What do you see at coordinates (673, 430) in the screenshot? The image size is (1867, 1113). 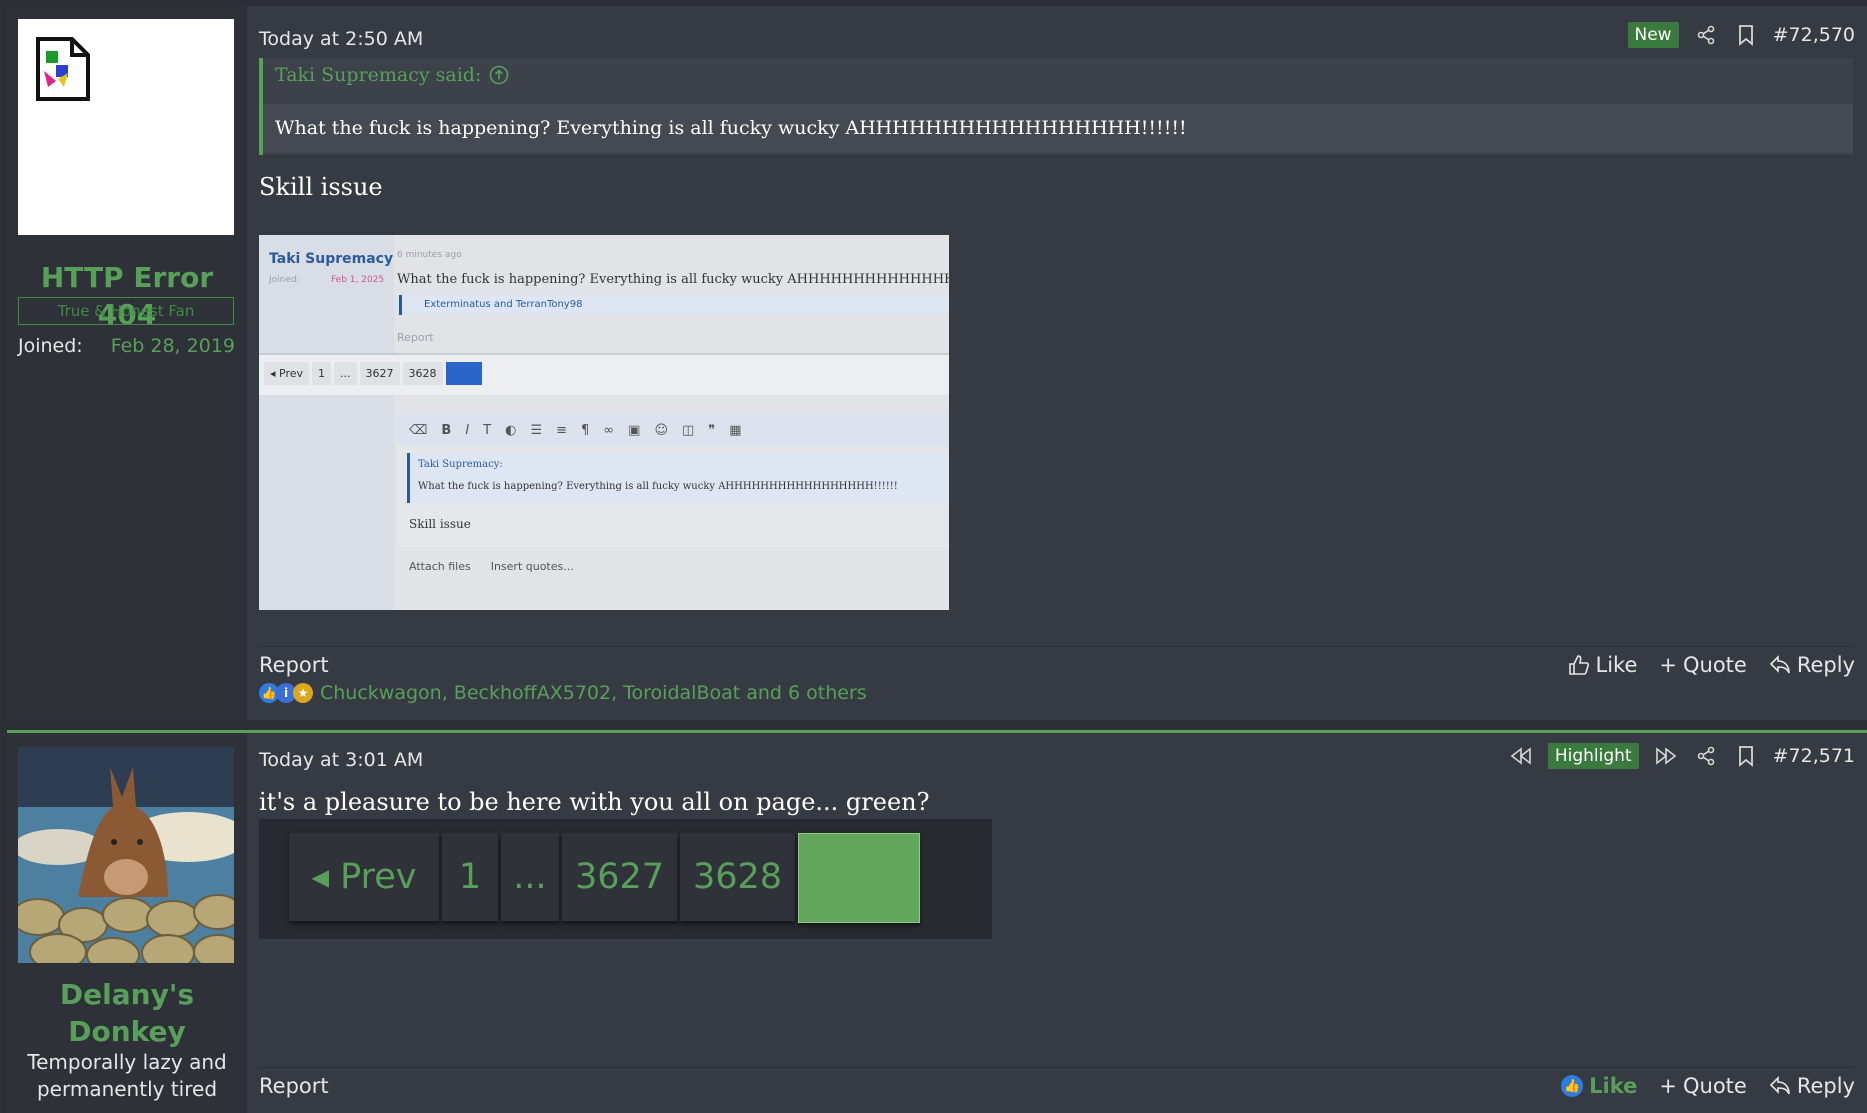 I see `shot-editor-toolbar: ⌫ B I T ◐ ☰ ≡ ¶ ∞ ▣ ☺ ◫ ❞ ▦` at bounding box center [673, 430].